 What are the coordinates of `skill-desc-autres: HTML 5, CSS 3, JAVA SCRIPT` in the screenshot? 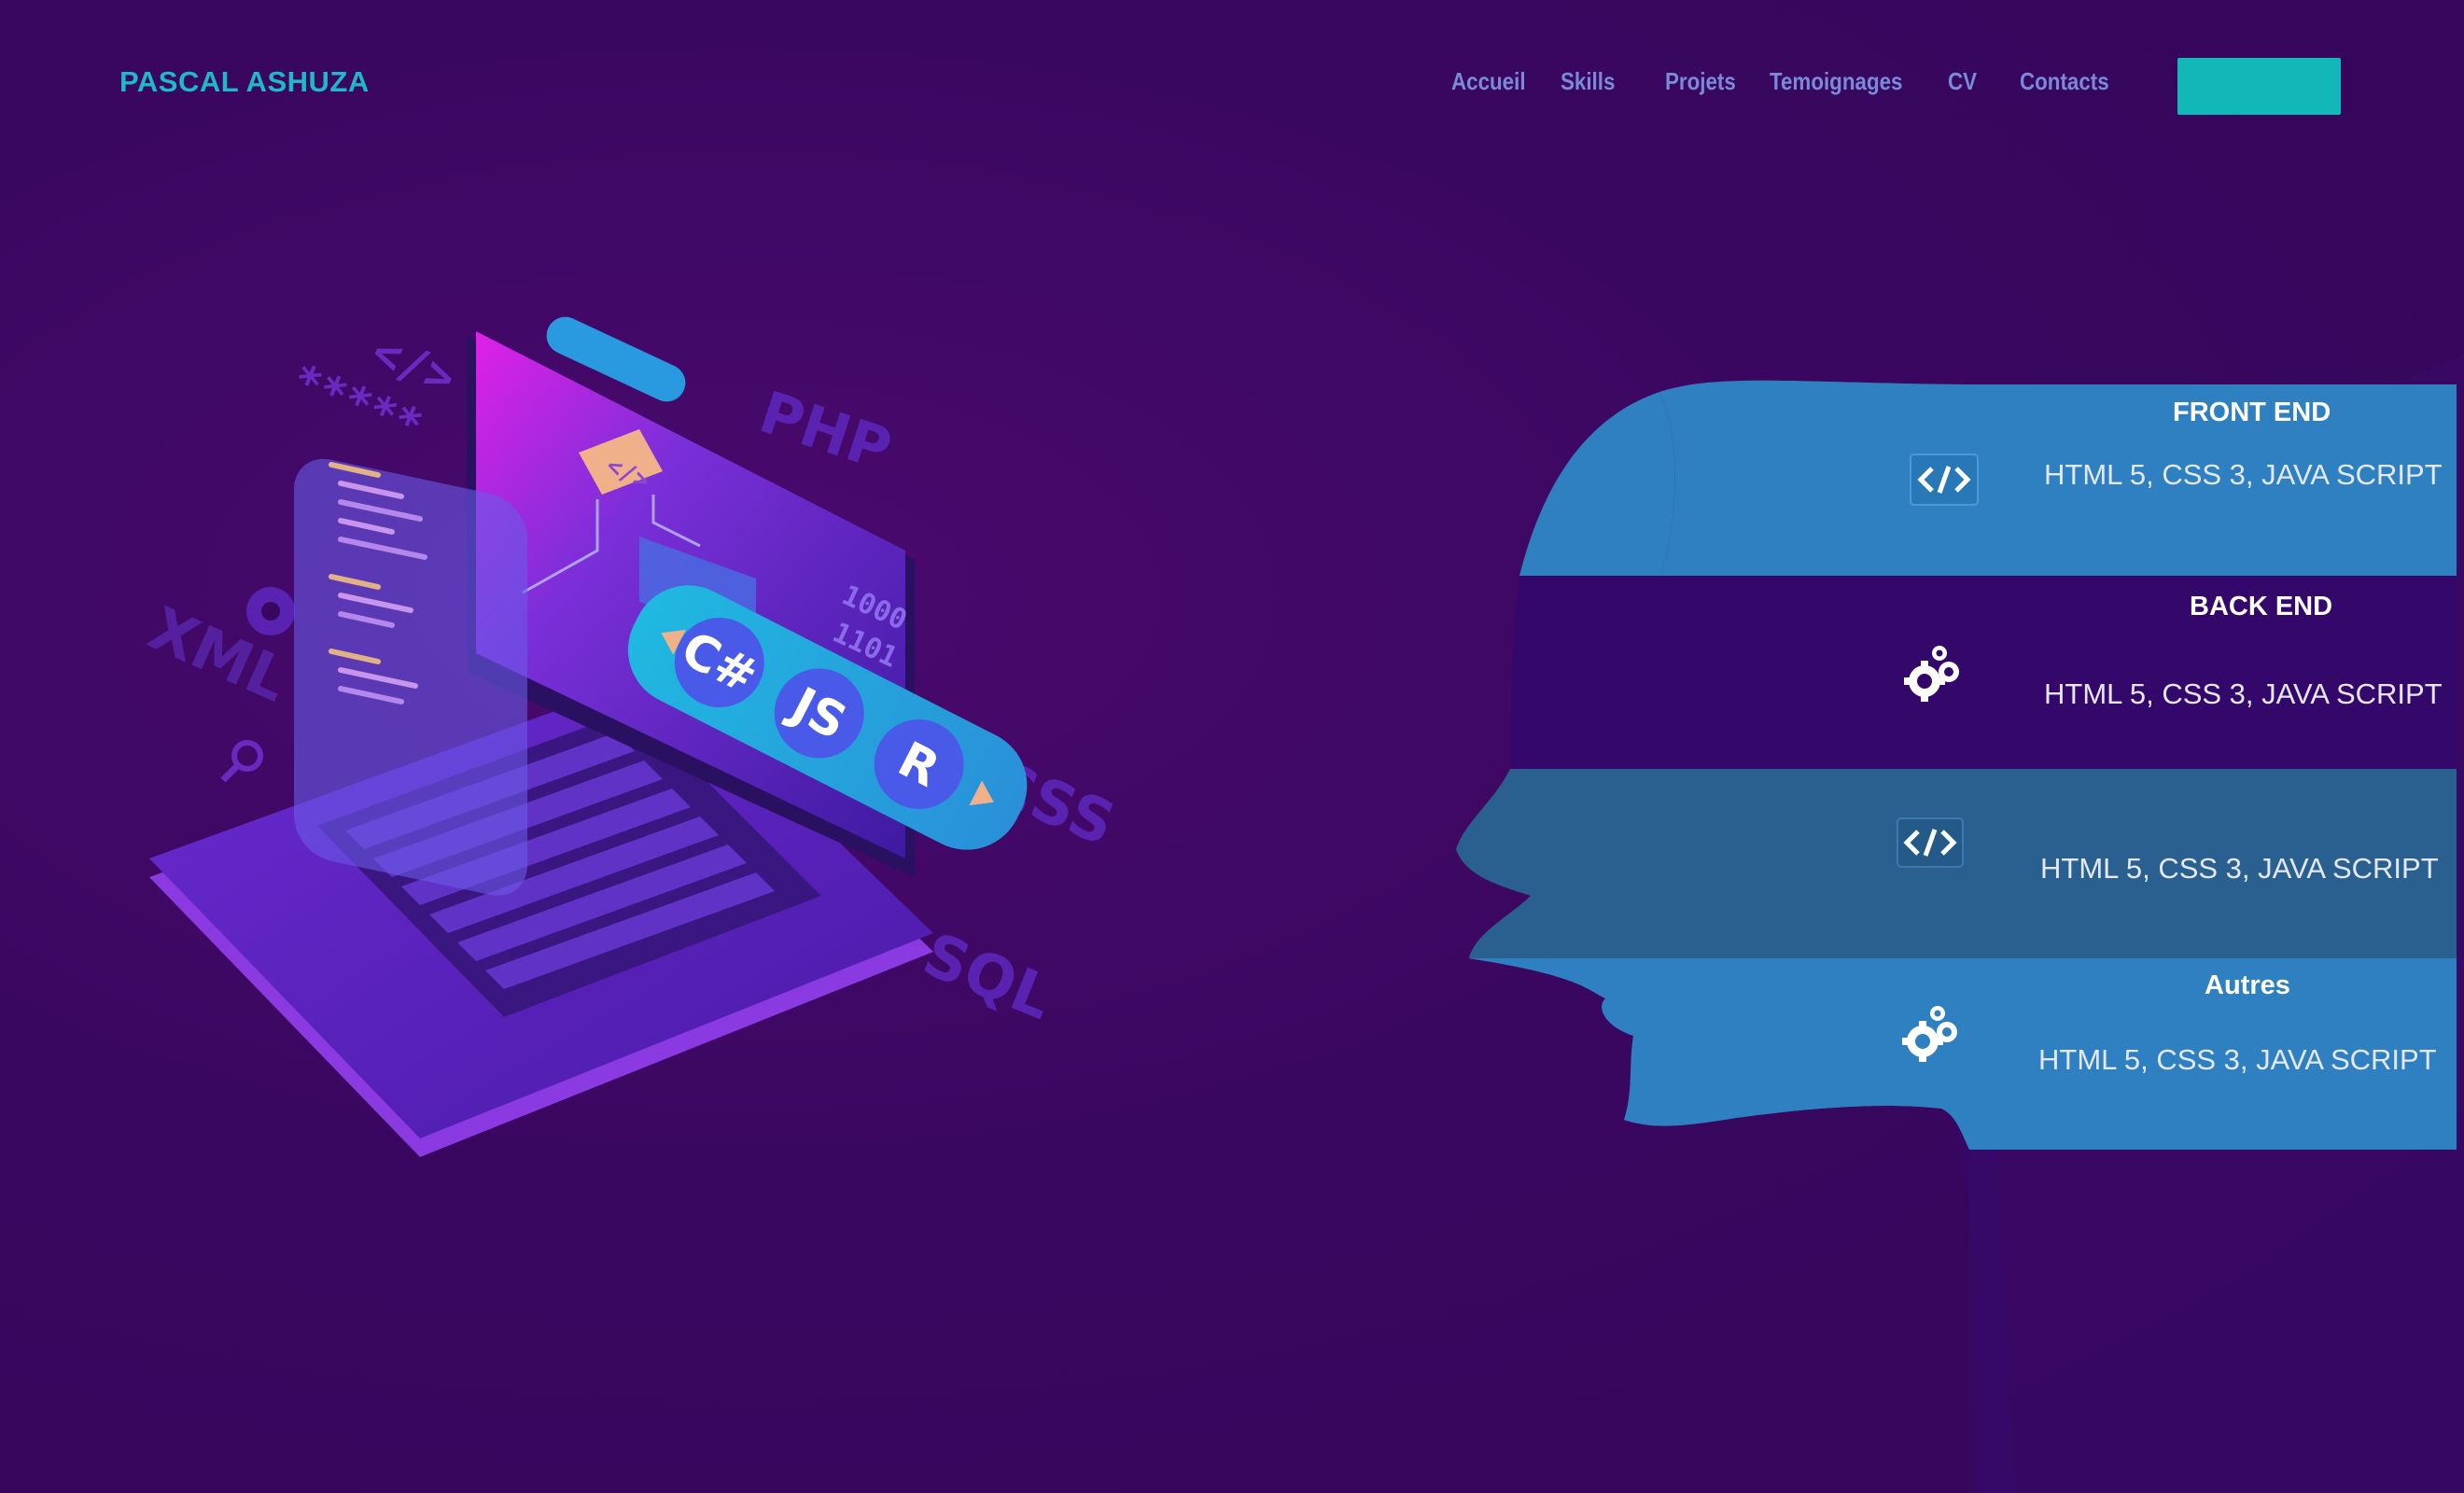 It's located at (2237, 1060).